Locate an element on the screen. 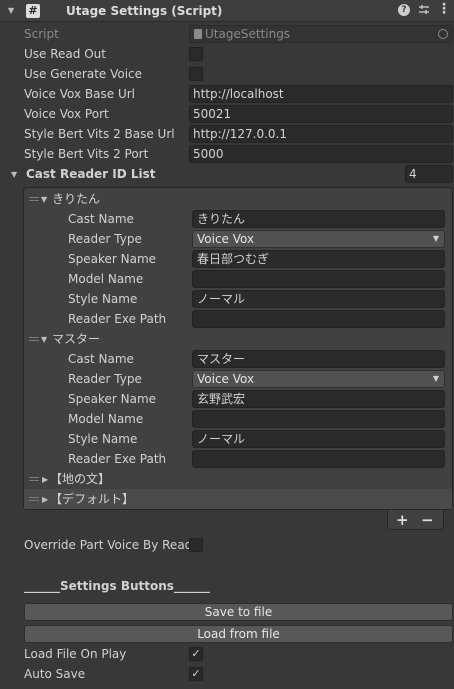 The height and width of the screenshot is (689, 454). override-part-voice-label: Override Part Voice By Read is located at coordinates (108, 545).